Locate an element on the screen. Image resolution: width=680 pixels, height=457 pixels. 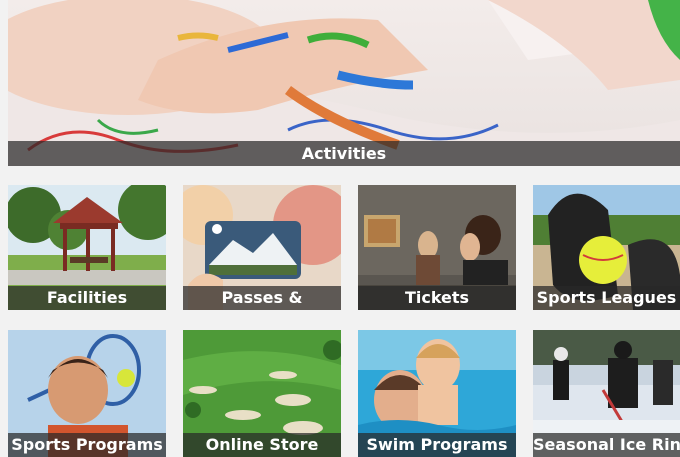
seasonal-ice-rink-label: Seasonal Ice Rink is located at coordinates (606, 445).